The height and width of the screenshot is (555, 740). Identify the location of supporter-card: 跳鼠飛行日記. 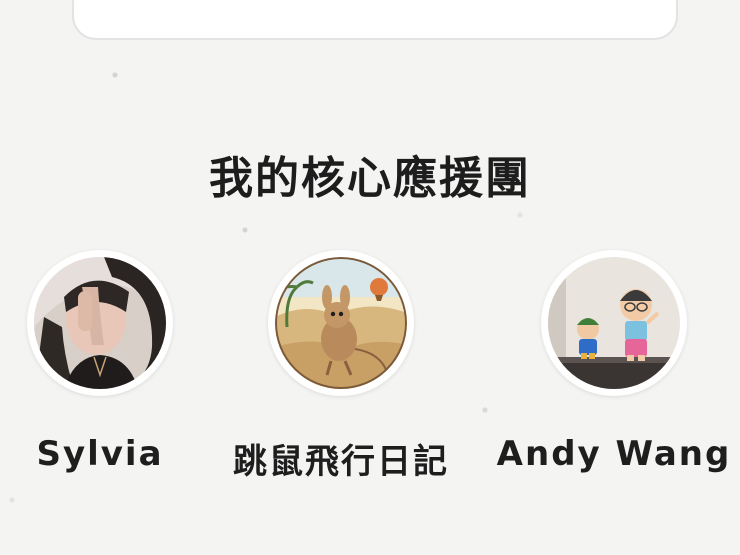
(341, 366).